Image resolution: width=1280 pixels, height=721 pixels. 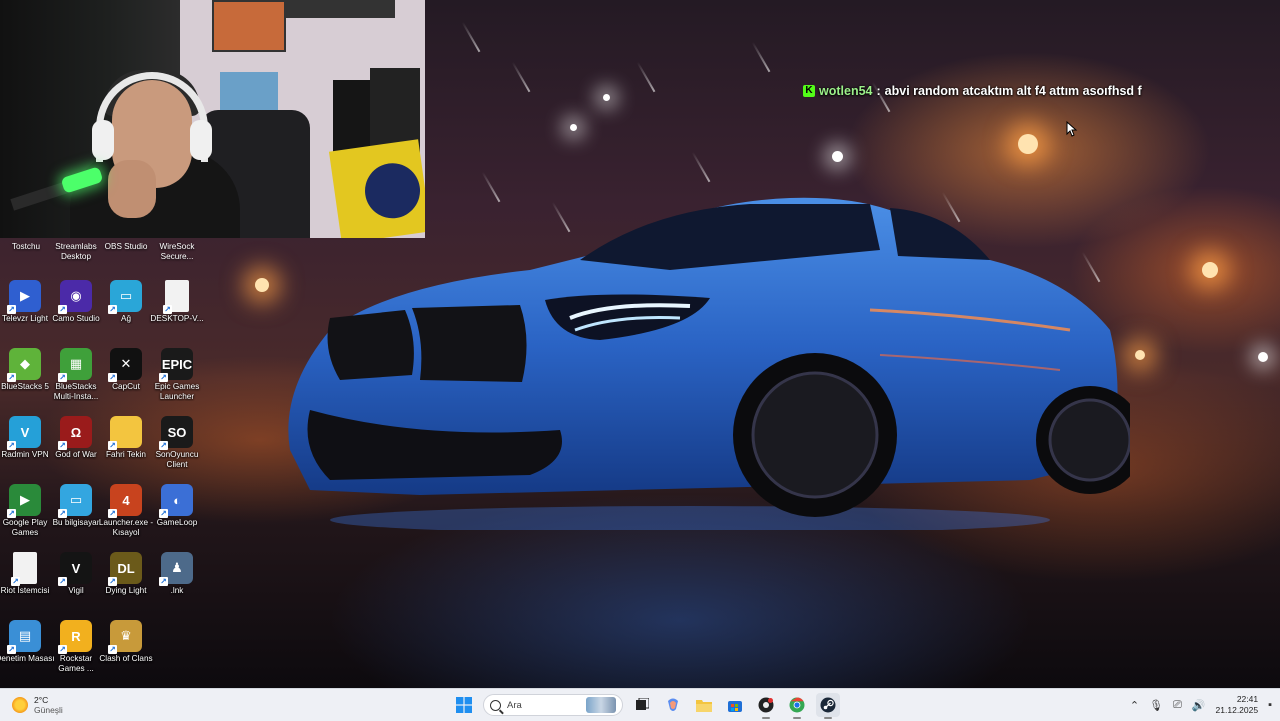 I want to click on icon-glyph: 4, so click(x=126, y=500).